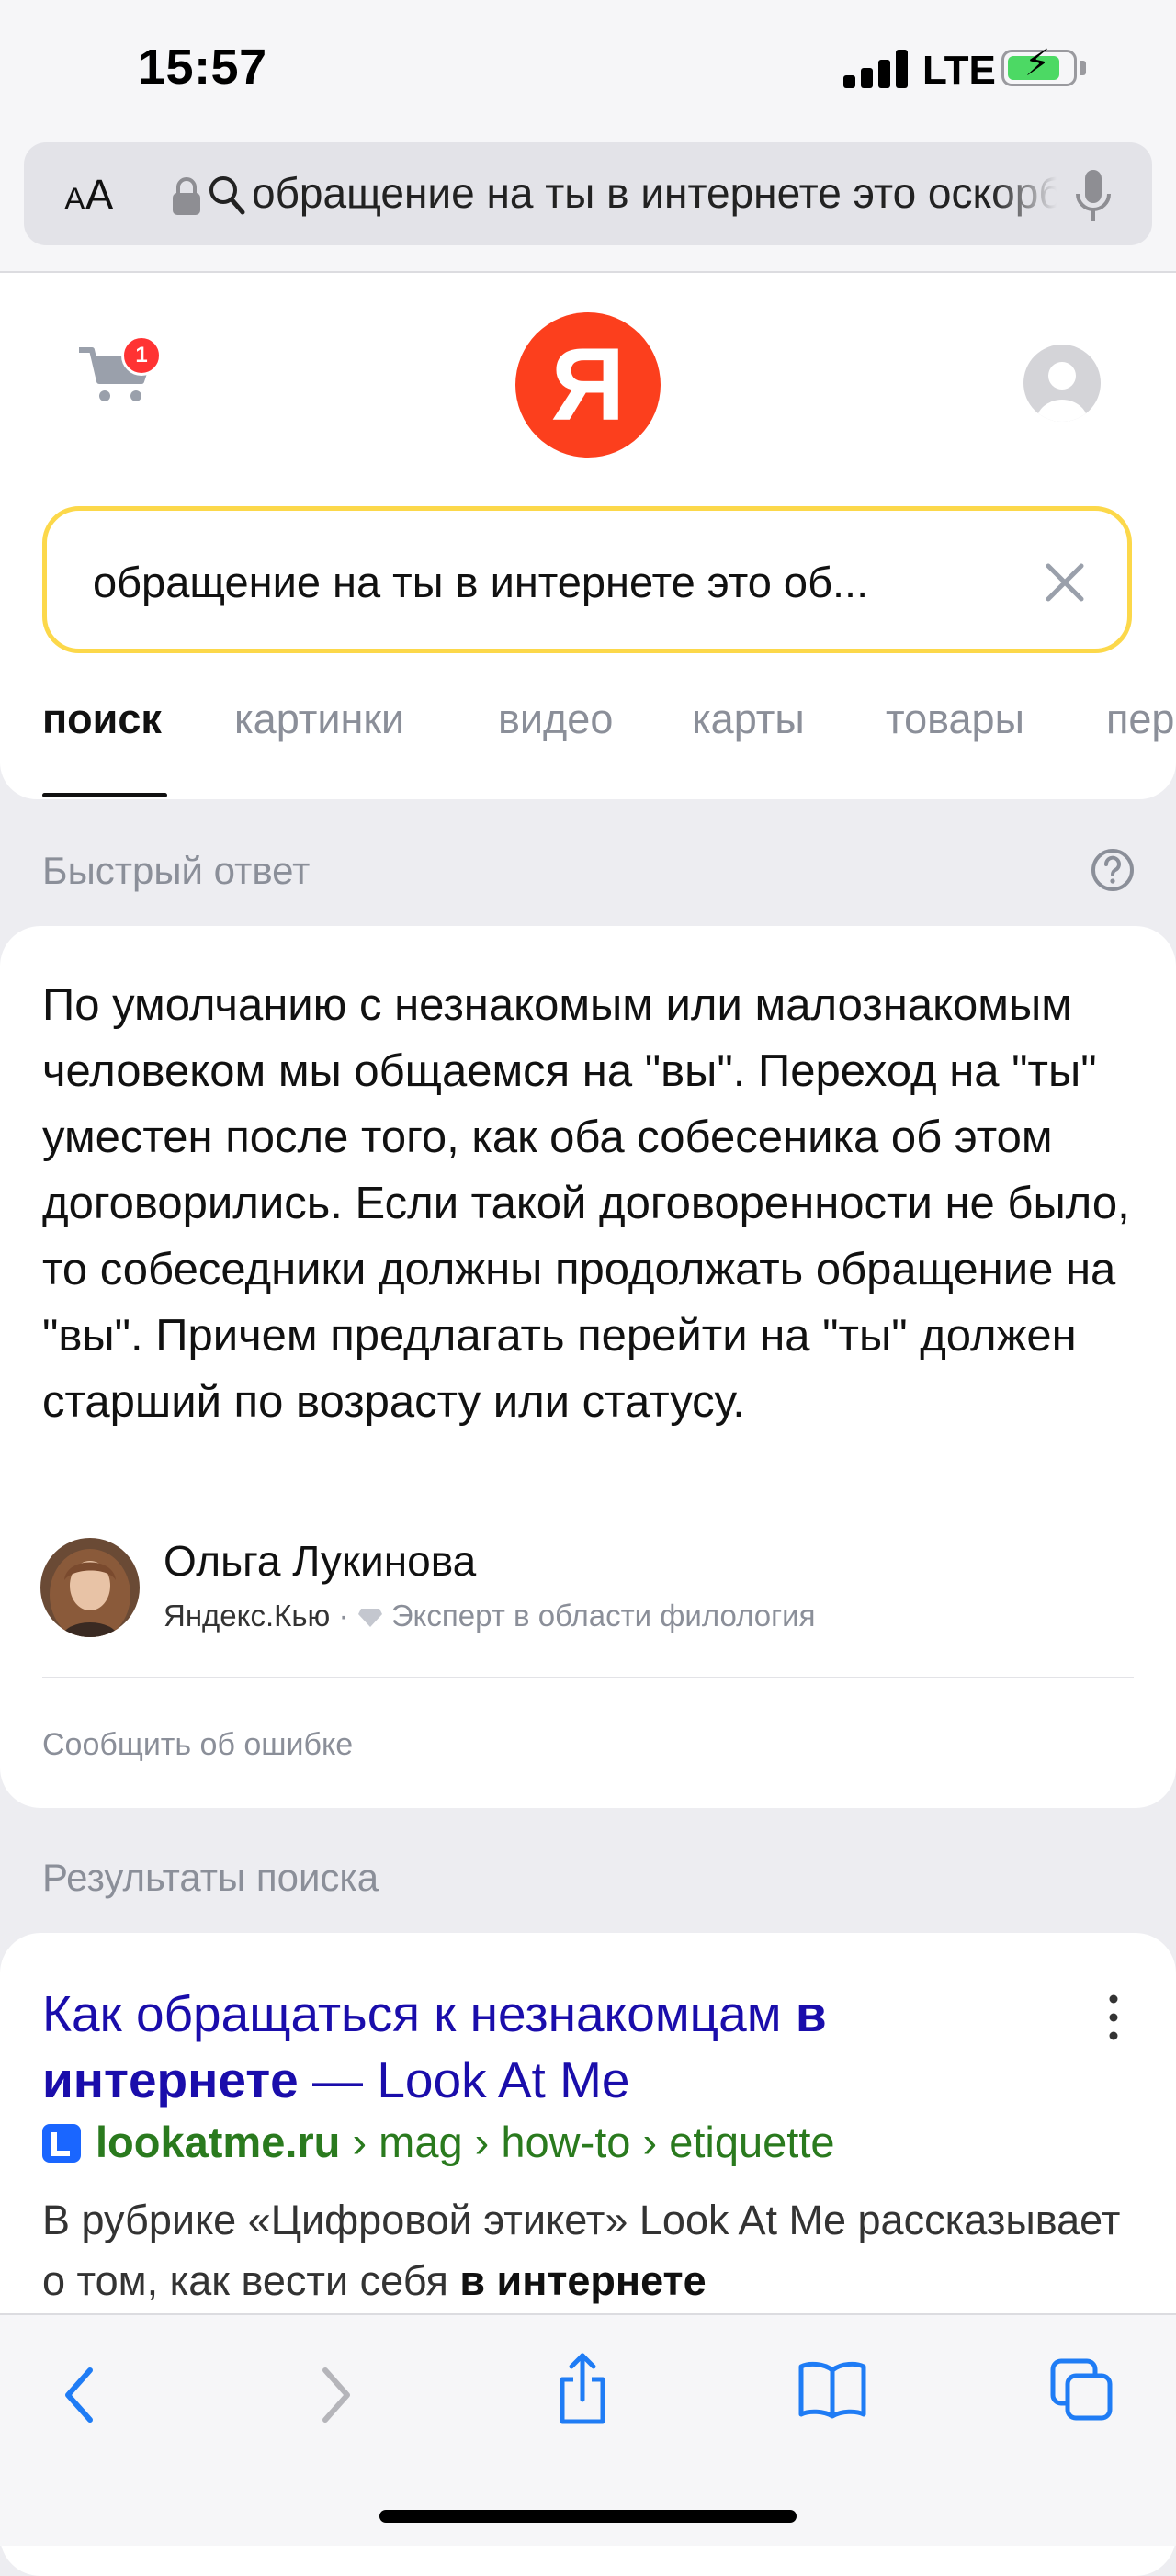  Describe the element at coordinates (211, 1877) in the screenshot. I see `results-section-title: Результаты поиска` at that location.